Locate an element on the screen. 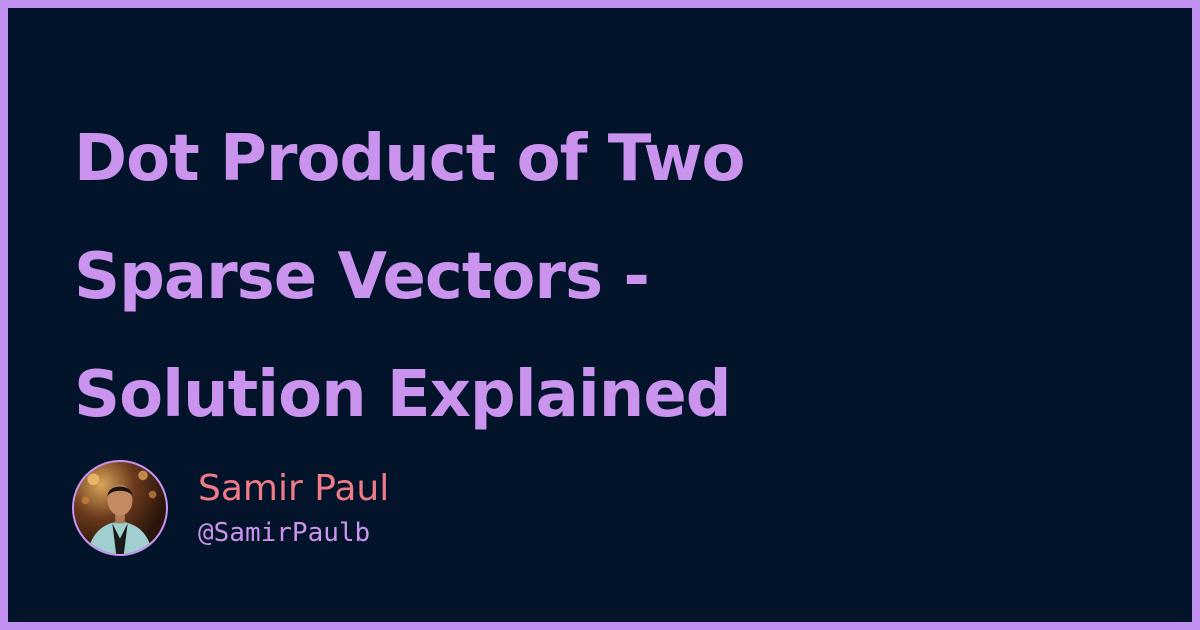 This screenshot has height=630, width=1200. title-line-1: Dot Product of Two is located at coordinates (409, 159).